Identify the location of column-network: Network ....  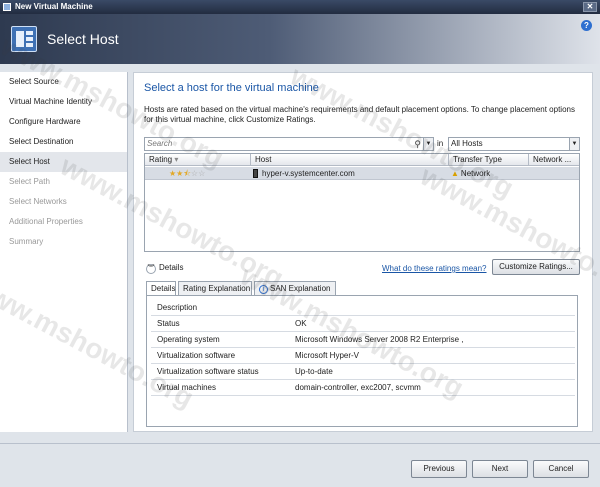
(554, 160).